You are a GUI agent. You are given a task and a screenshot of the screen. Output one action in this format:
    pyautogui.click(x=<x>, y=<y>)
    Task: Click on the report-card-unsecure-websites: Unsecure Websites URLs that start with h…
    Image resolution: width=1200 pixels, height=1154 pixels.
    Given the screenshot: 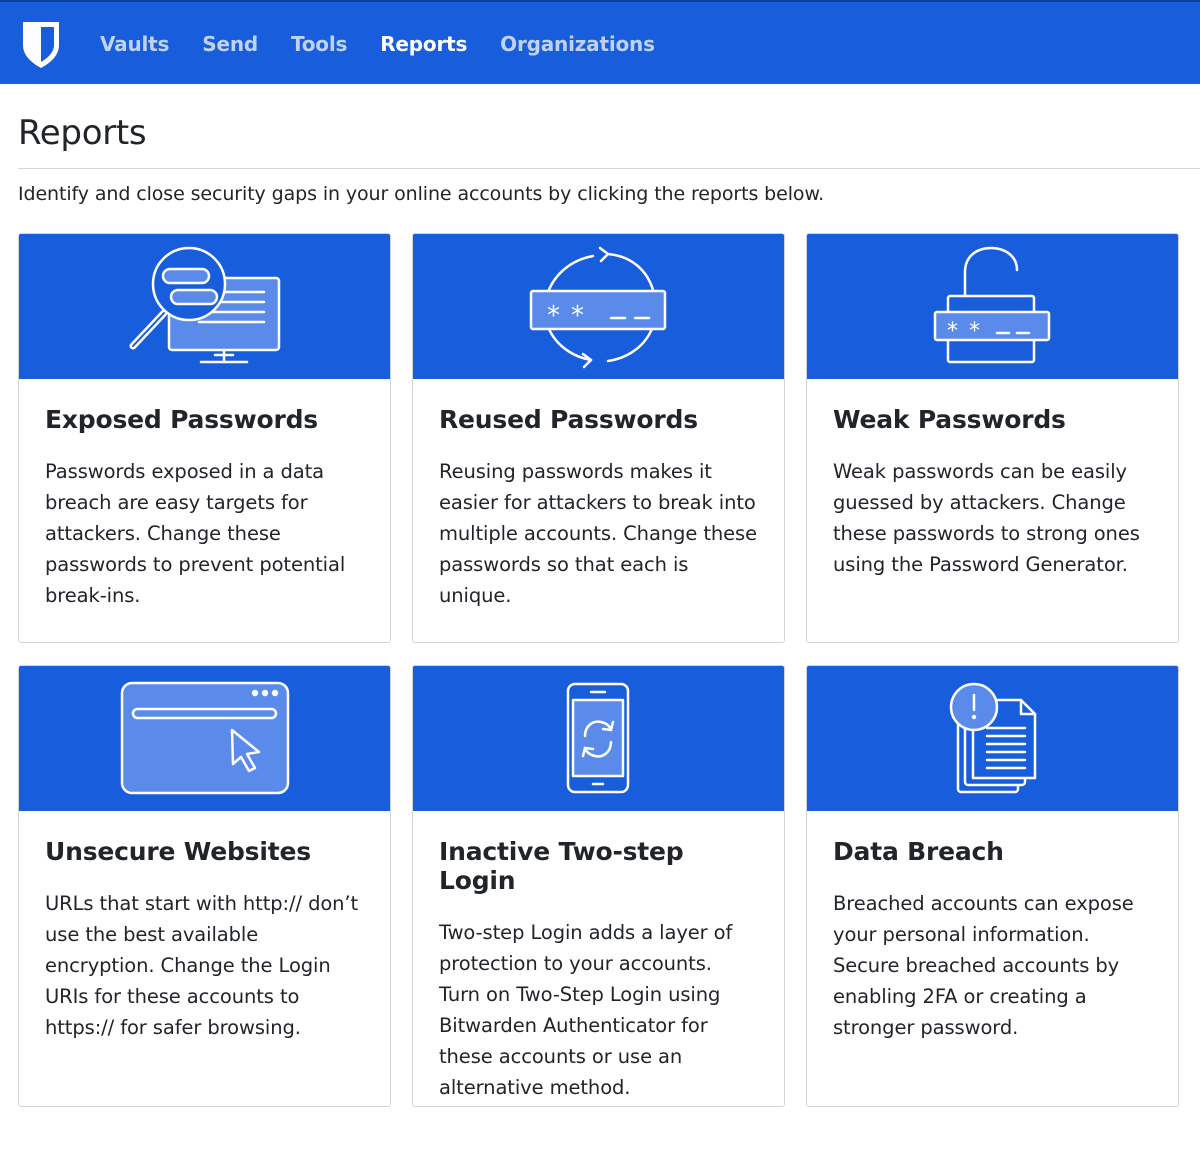 What is the action you would take?
    pyautogui.click(x=204, y=886)
    